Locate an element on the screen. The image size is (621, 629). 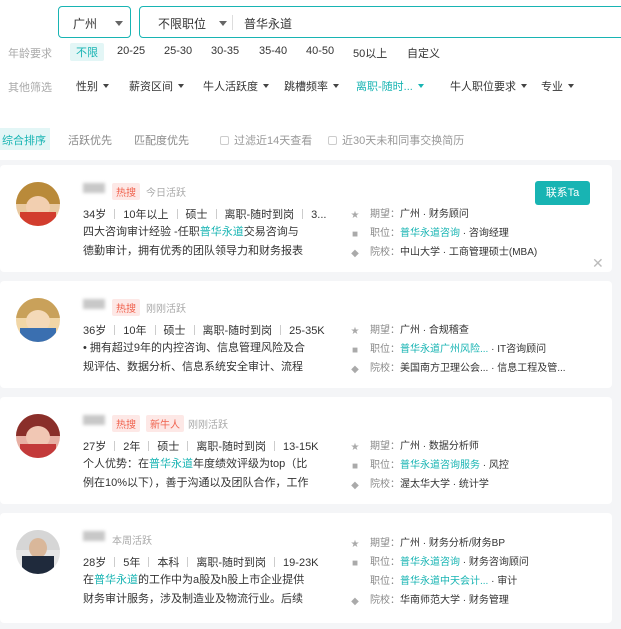
age-option-50-plus: 50以上 is located at coordinates (370, 53).